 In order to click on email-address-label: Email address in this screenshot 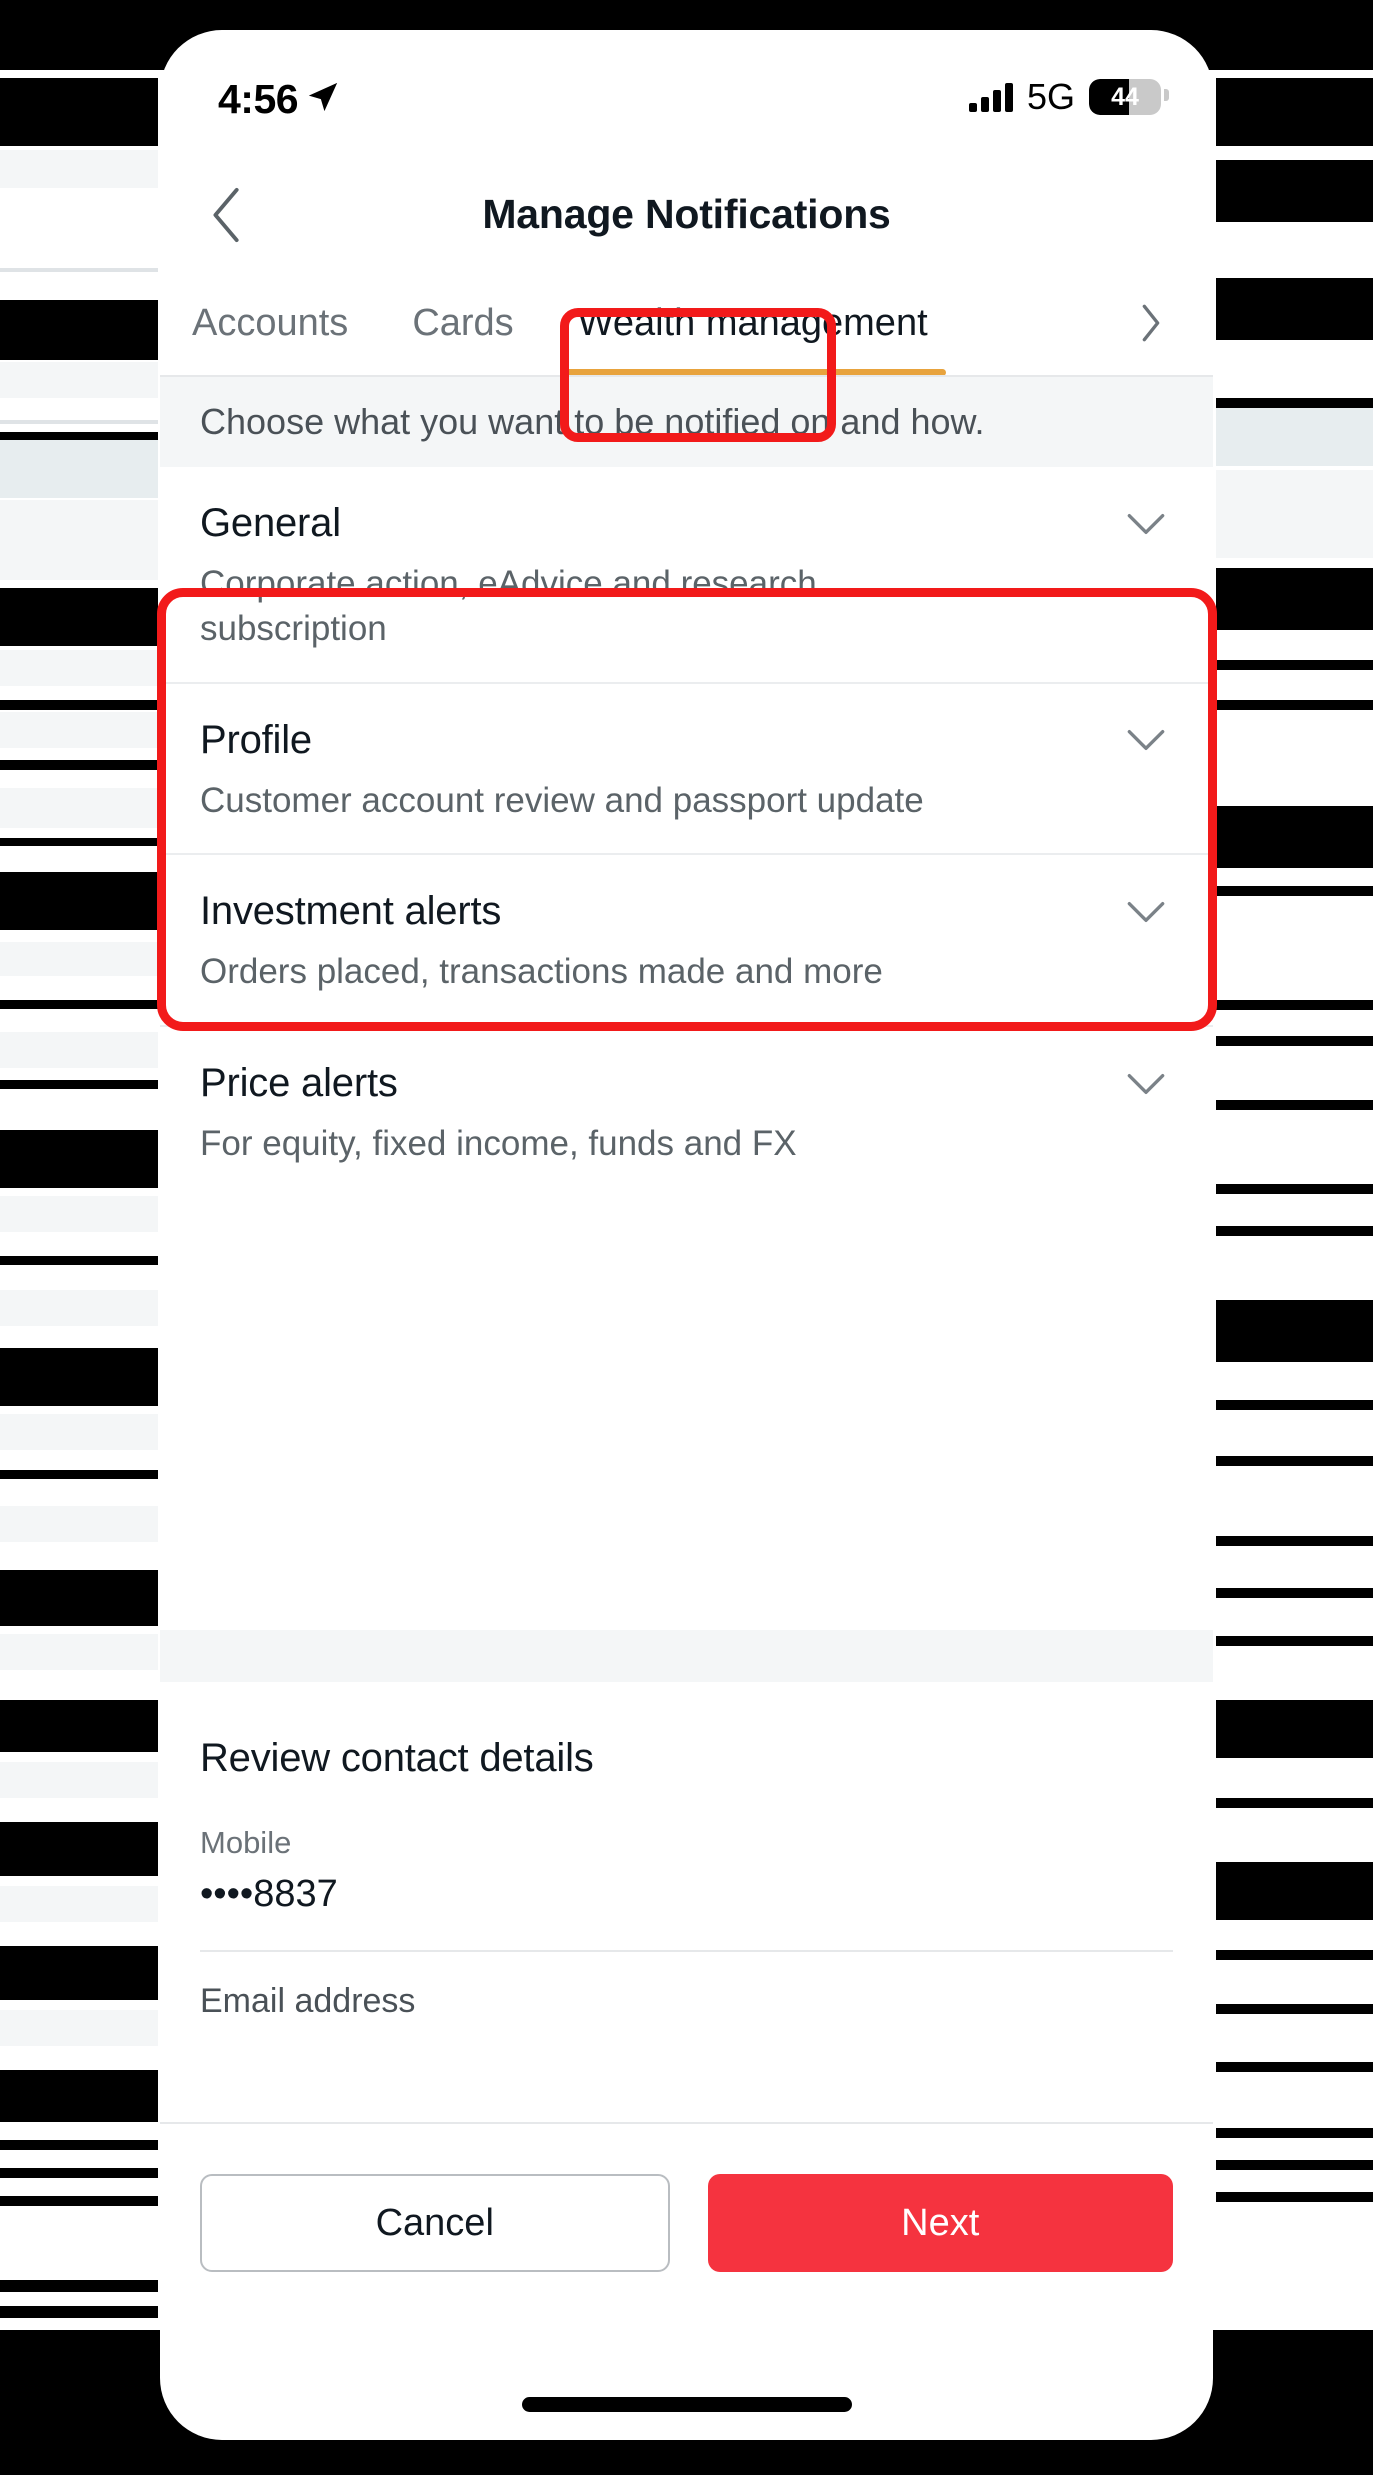, I will do `click(308, 2001)`.